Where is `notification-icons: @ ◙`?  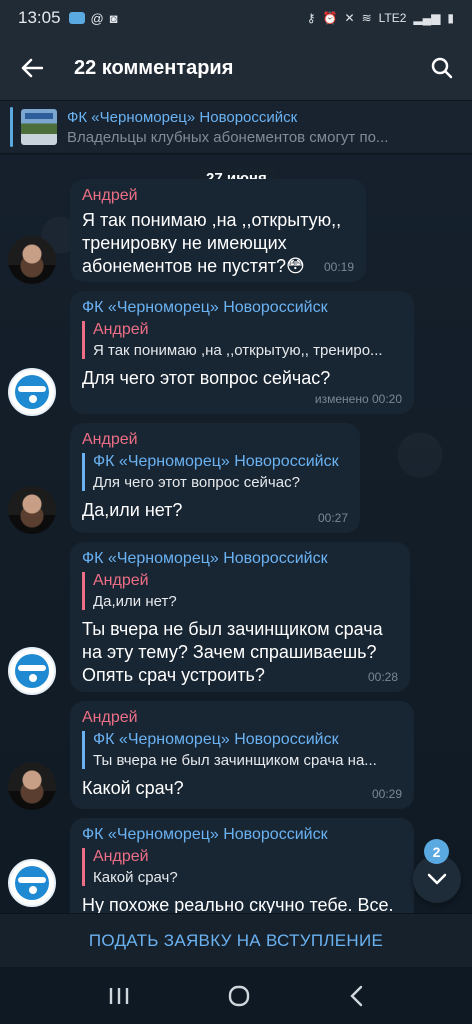 notification-icons: @ ◙ is located at coordinates (93, 18).